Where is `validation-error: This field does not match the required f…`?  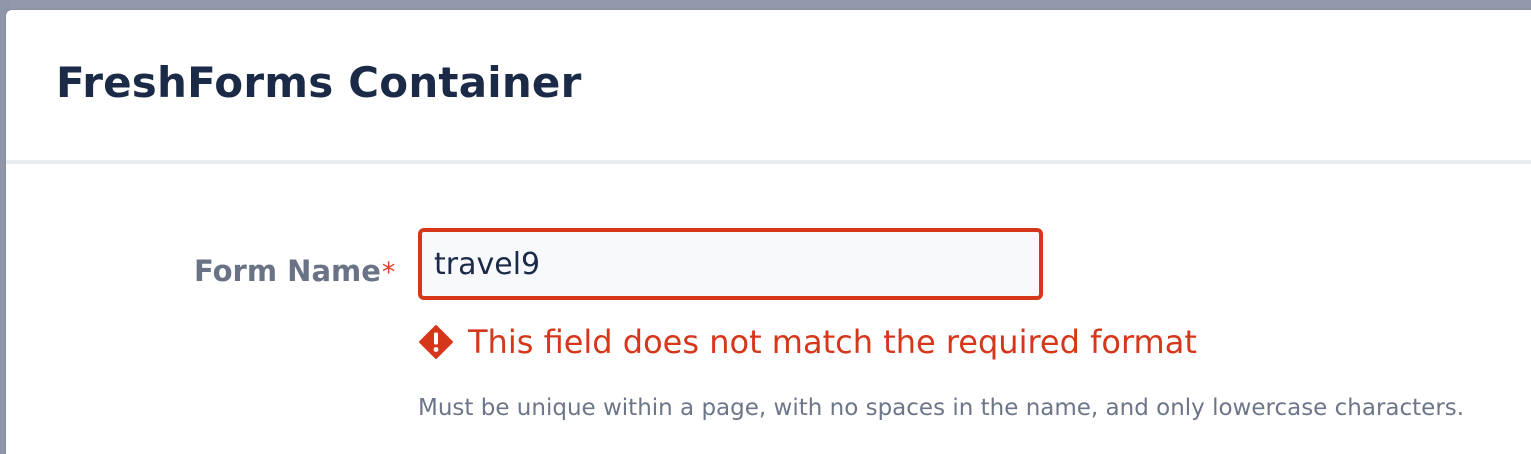
validation-error: This field does not match the required f… is located at coordinates (807, 342).